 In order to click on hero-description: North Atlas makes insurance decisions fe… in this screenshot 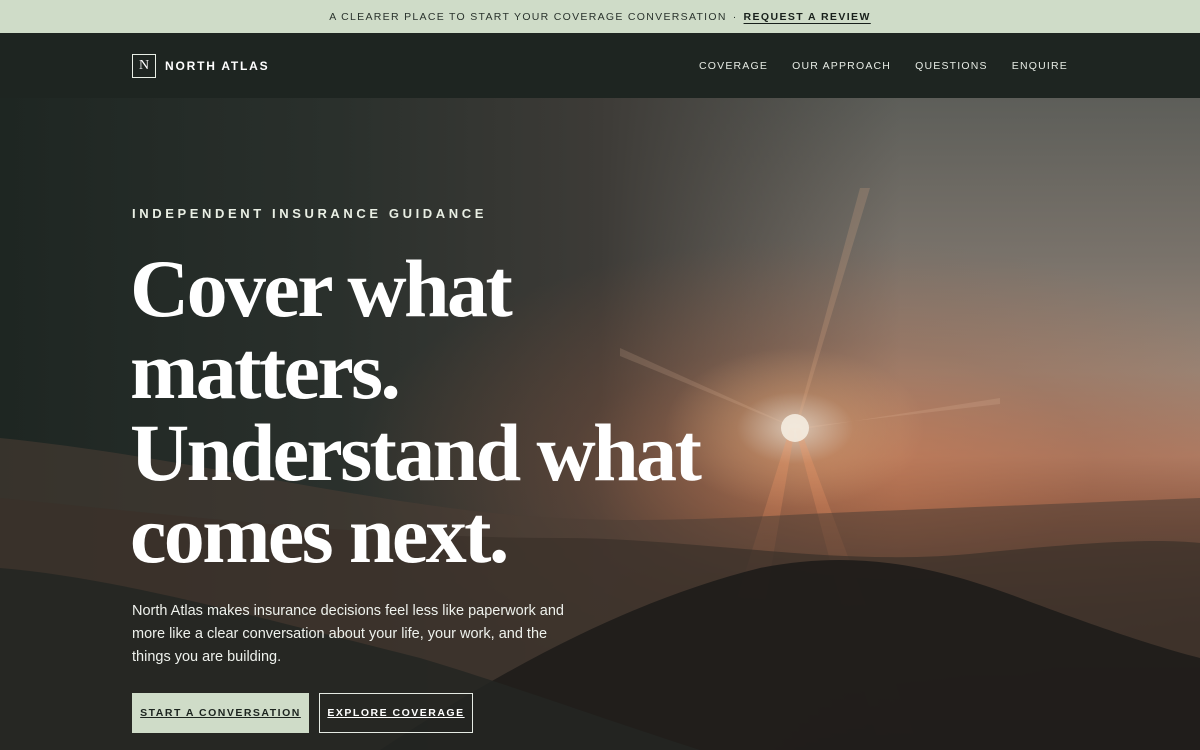, I will do `click(348, 634)`.